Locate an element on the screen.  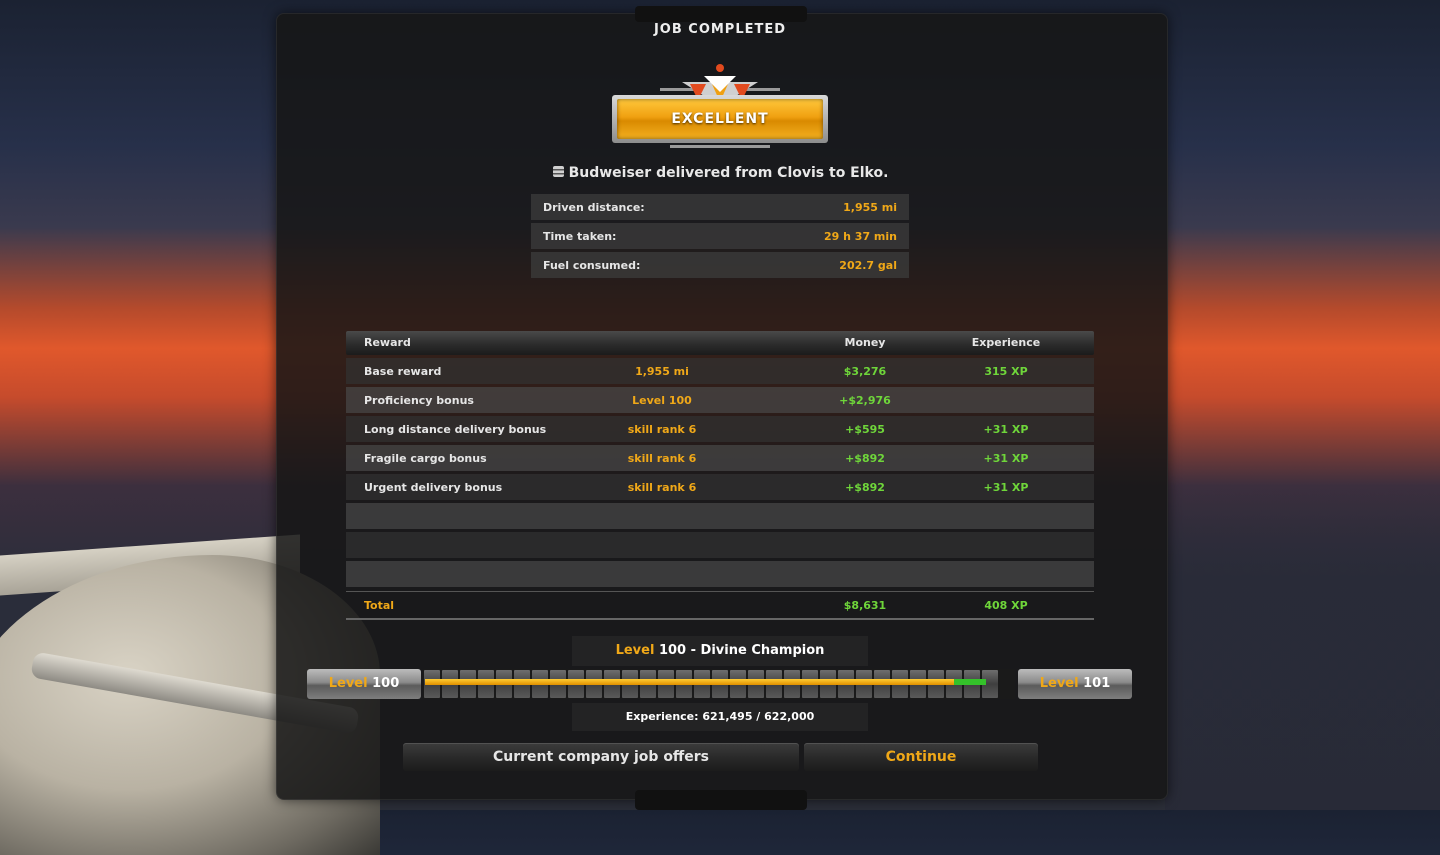
total-xp: 408 XP is located at coordinates (1006, 605).